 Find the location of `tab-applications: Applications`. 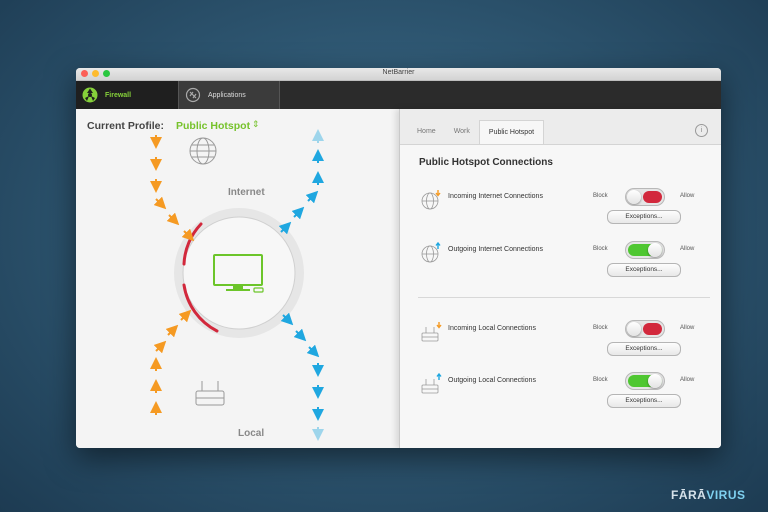

tab-applications: Applications is located at coordinates (229, 95).